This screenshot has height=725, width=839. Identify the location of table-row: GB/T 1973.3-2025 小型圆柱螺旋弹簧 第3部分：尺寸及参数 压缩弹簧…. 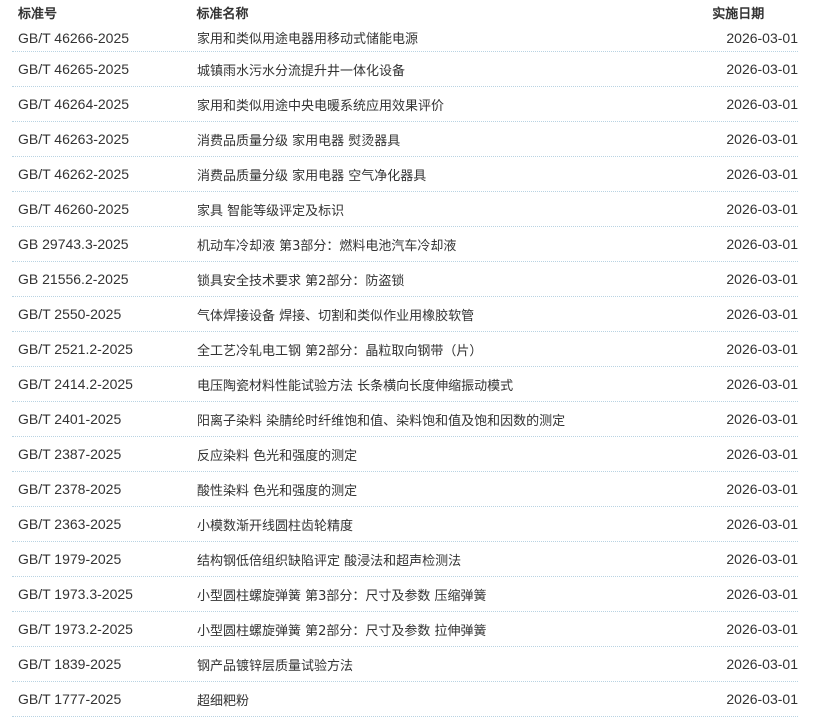
(405, 594).